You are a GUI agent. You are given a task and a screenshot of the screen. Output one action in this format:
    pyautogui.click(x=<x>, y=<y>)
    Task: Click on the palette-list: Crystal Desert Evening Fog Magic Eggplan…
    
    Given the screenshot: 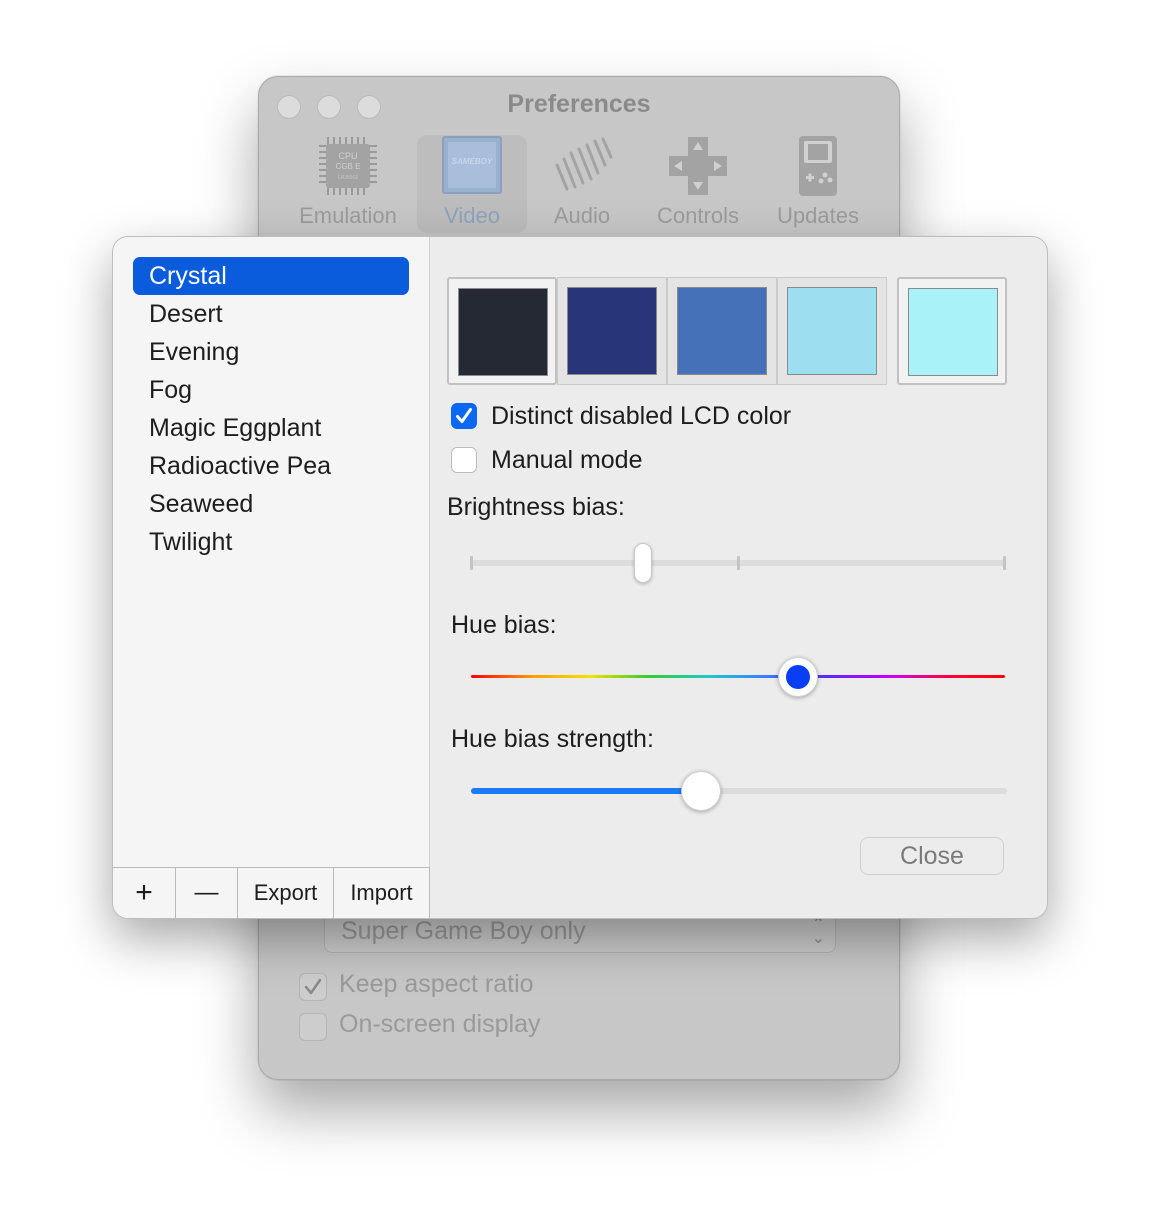 What is the action you would take?
    pyautogui.click(x=271, y=552)
    